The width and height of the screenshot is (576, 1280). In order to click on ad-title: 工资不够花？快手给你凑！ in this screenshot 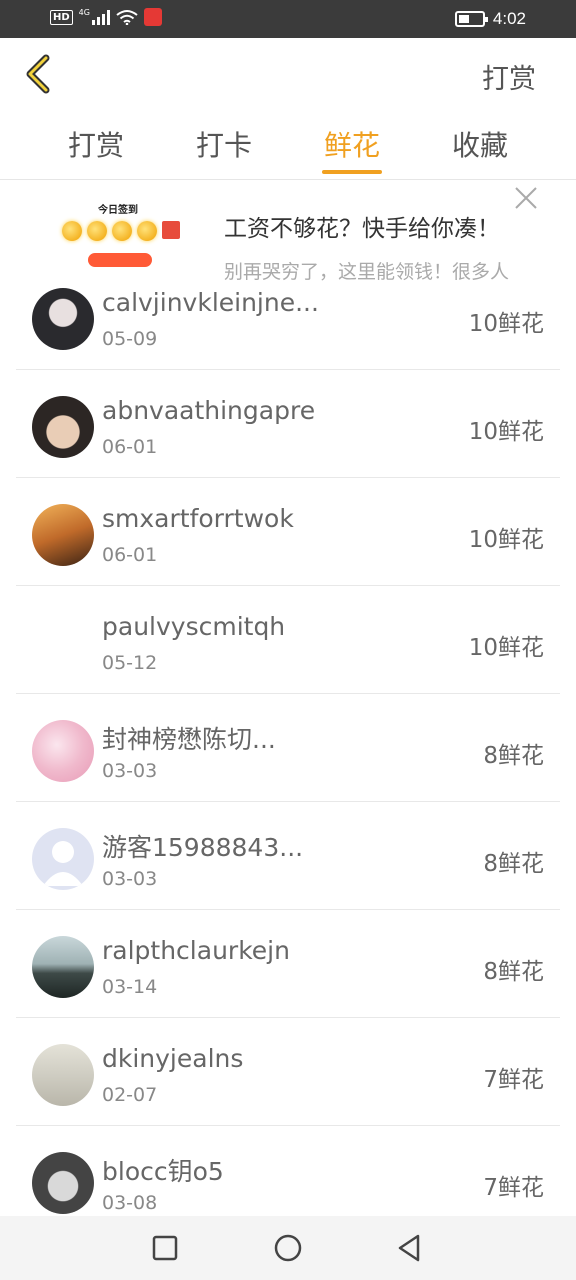, I will do `click(362, 229)`.